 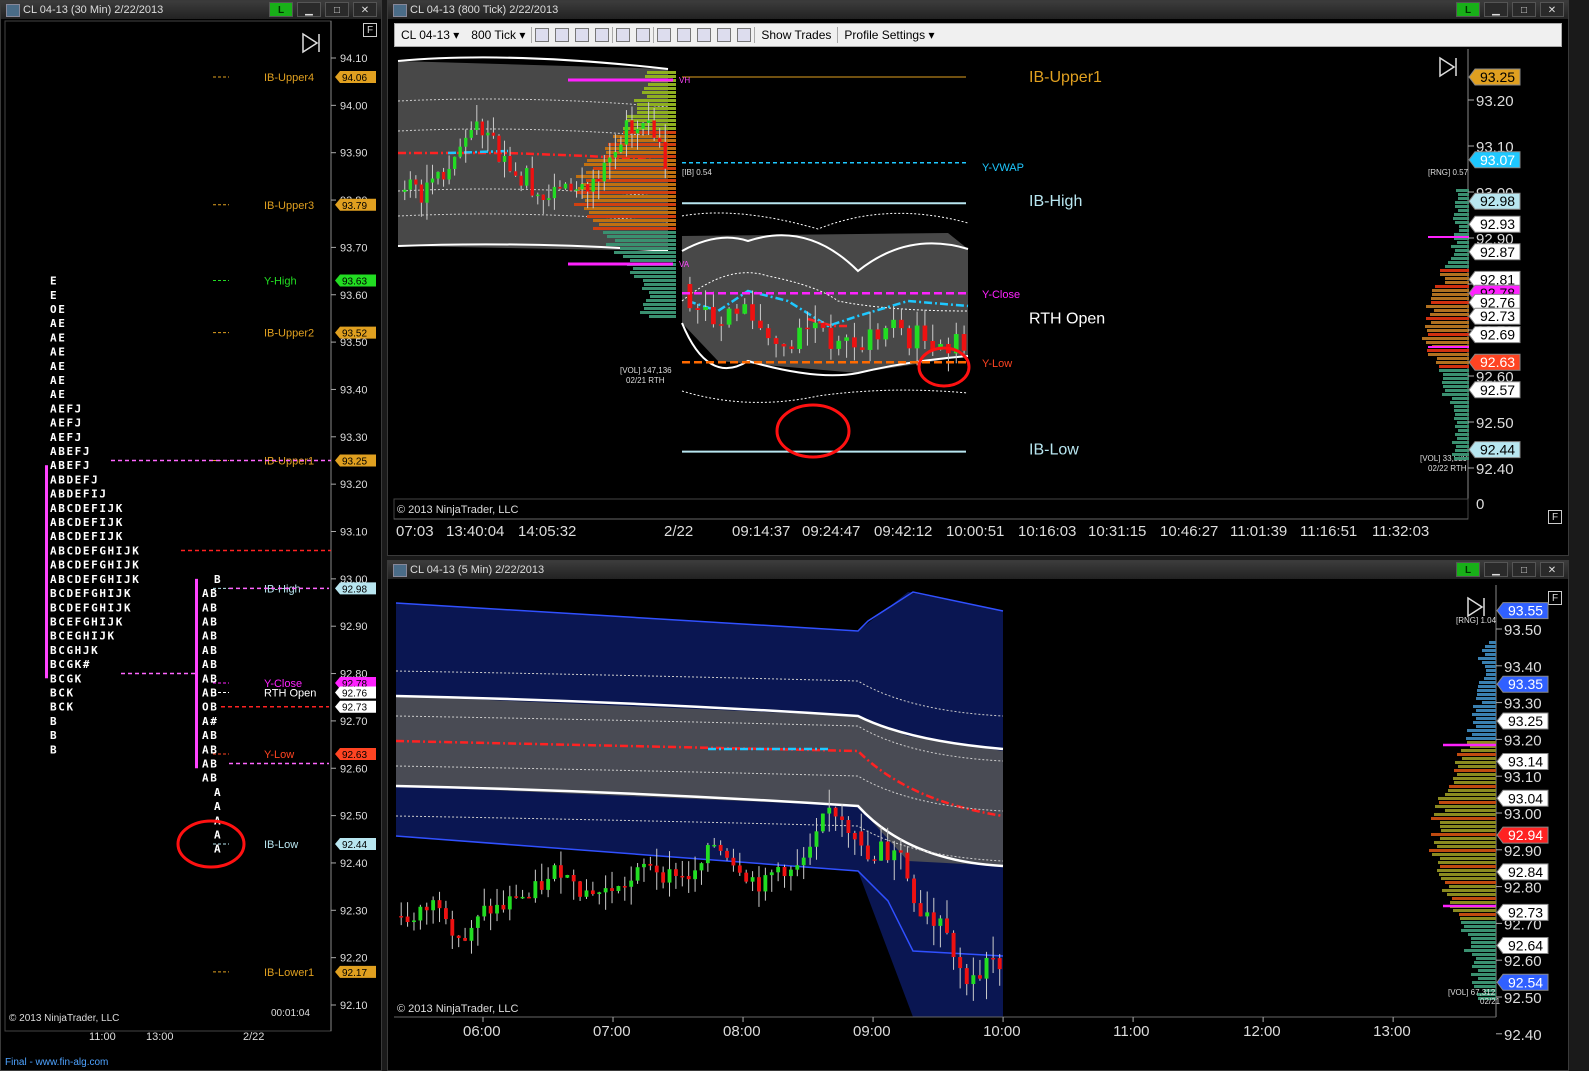 What do you see at coordinates (1189, 531) in the screenshot?
I see `time-axis-label: 10:46:27` at bounding box center [1189, 531].